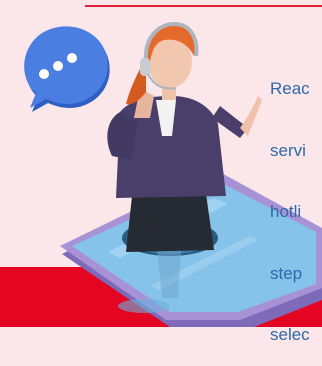 The image size is (322, 366). Describe the element at coordinates (288, 150) in the screenshot. I see `text-line-2: servi` at that location.